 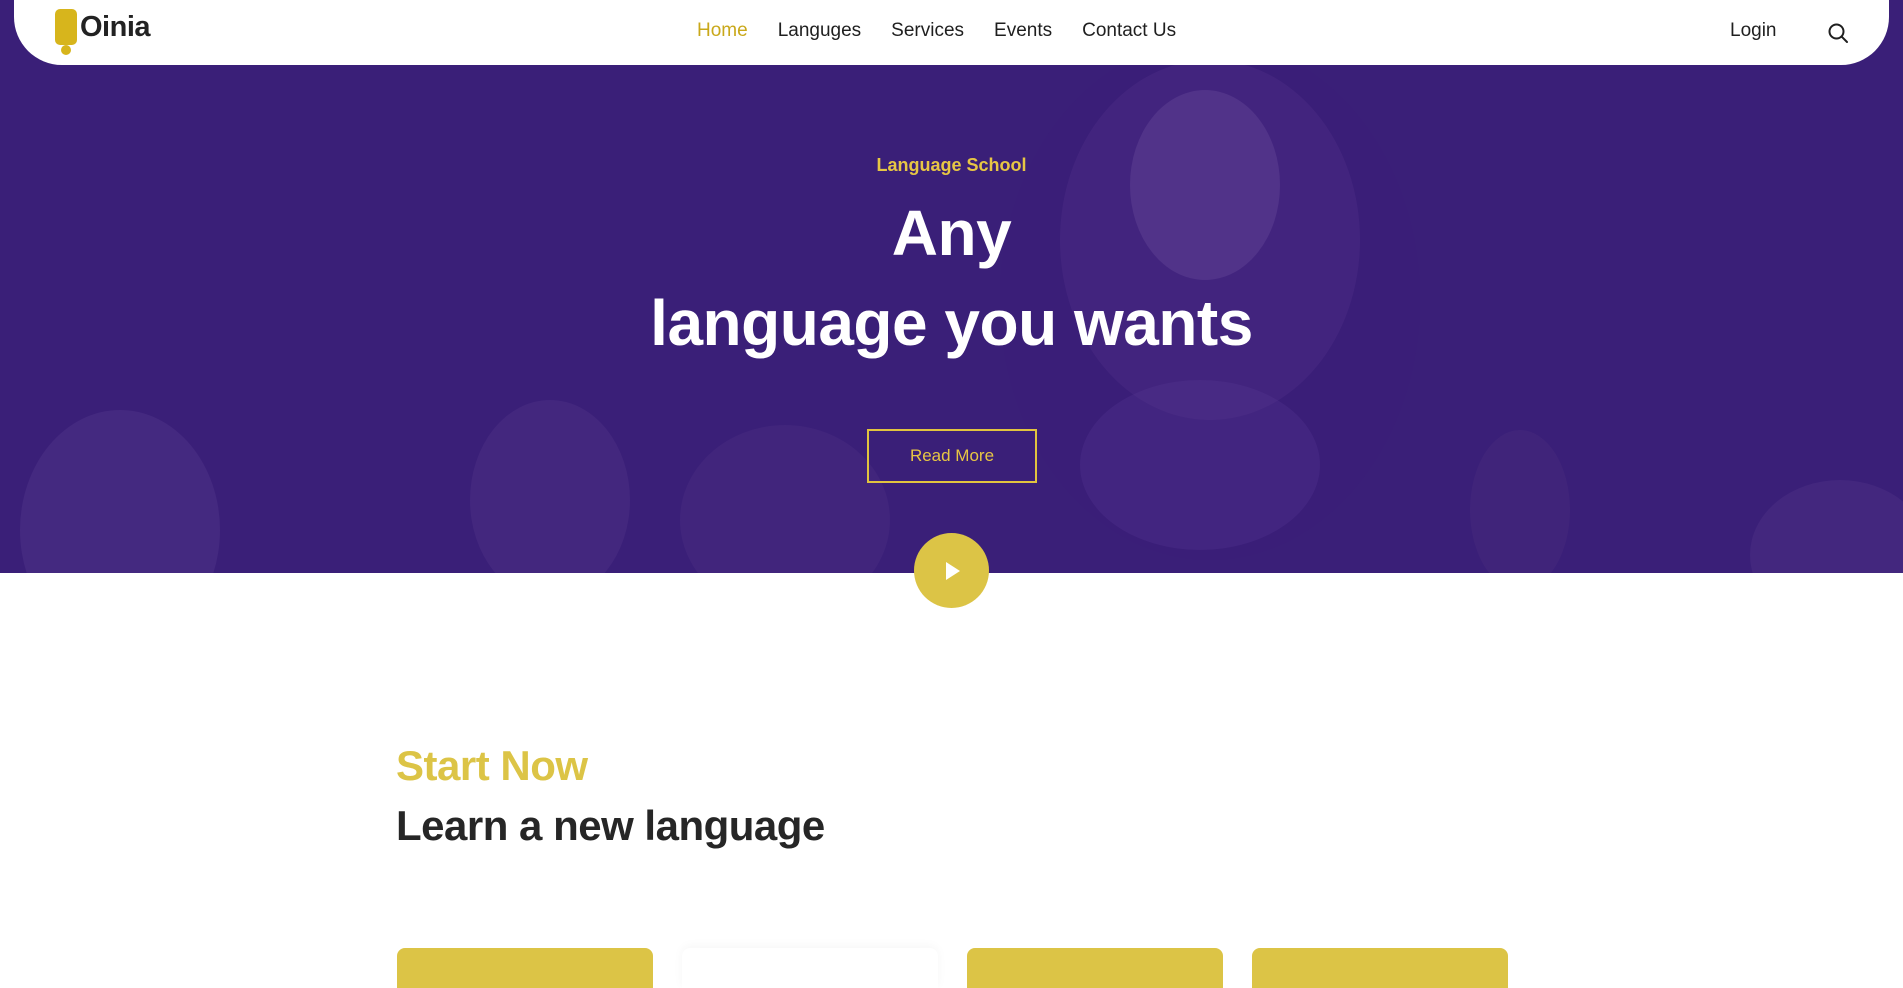 I want to click on play-video-button, so click(x=951, y=570).